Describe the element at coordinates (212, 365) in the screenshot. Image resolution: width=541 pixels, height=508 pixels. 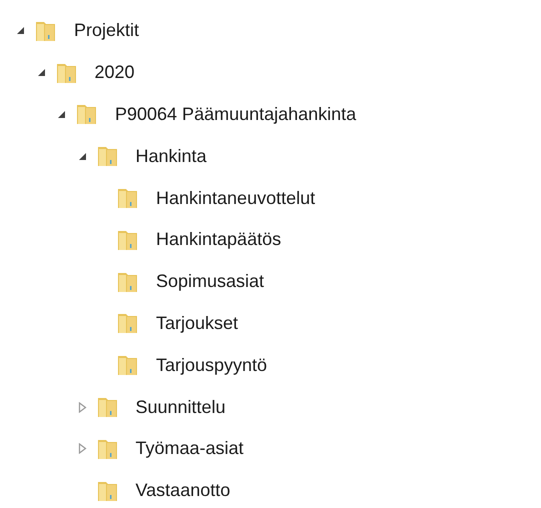
I see `folder-label: Tarjouspyyntö` at that location.